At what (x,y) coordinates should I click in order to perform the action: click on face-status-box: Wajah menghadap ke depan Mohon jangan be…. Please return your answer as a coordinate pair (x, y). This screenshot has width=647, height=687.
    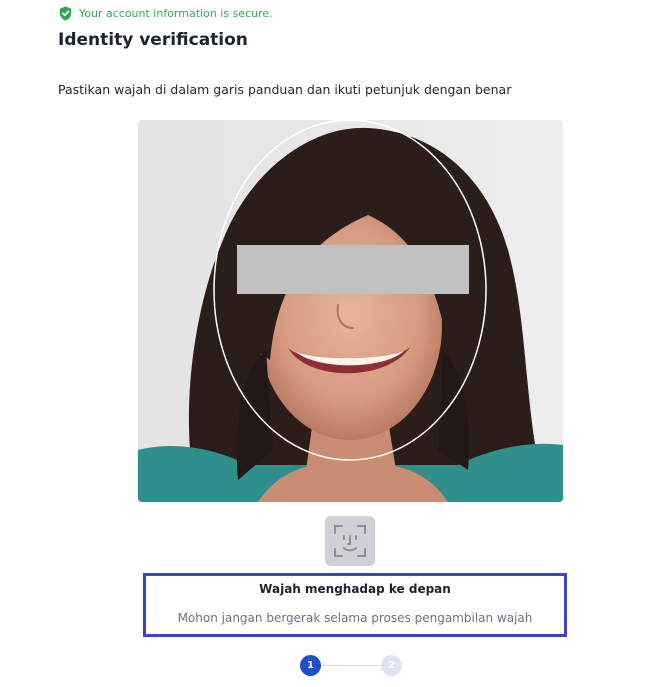
    Looking at the image, I should click on (355, 605).